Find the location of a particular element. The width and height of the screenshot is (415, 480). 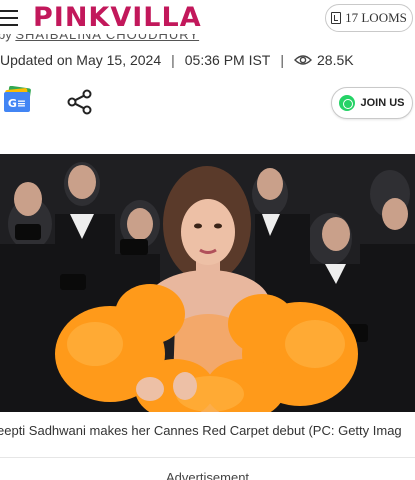

eye-icon is located at coordinates (303, 60).